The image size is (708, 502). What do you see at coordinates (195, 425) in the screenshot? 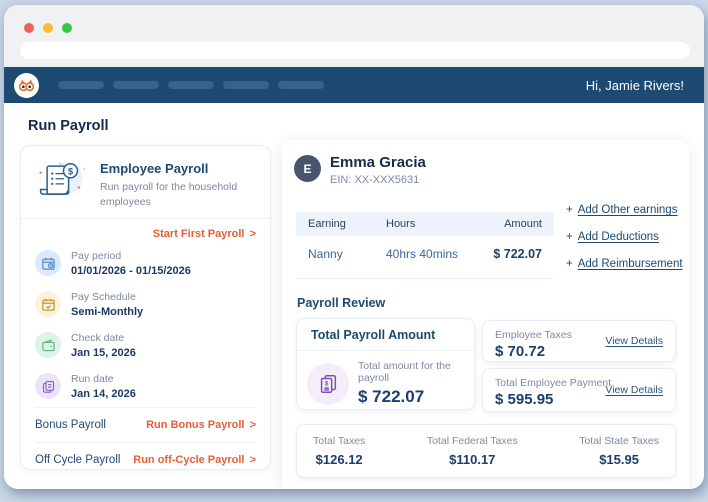
I see `run-bonus-payroll-label: Run Bonus Payroll` at bounding box center [195, 425].